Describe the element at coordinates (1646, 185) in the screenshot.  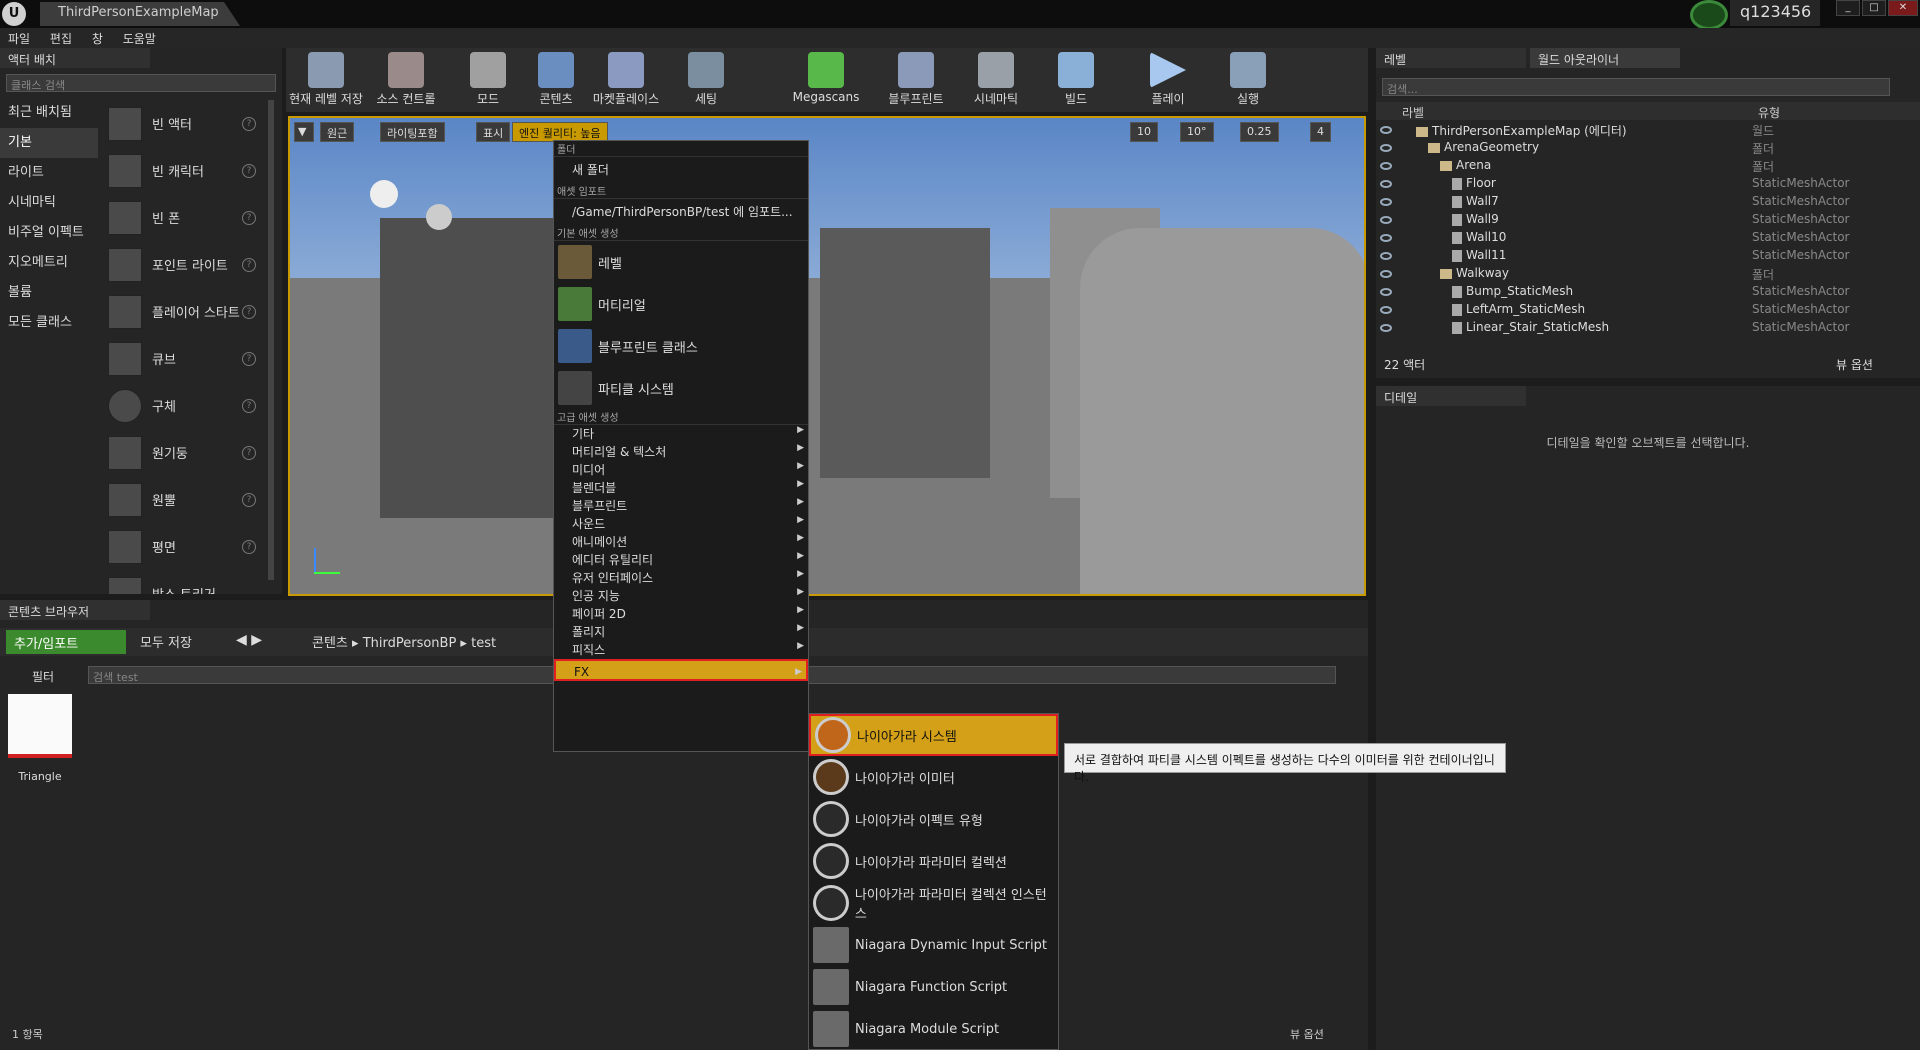
I see `table-row: Floor StaticMeshActor` at that location.